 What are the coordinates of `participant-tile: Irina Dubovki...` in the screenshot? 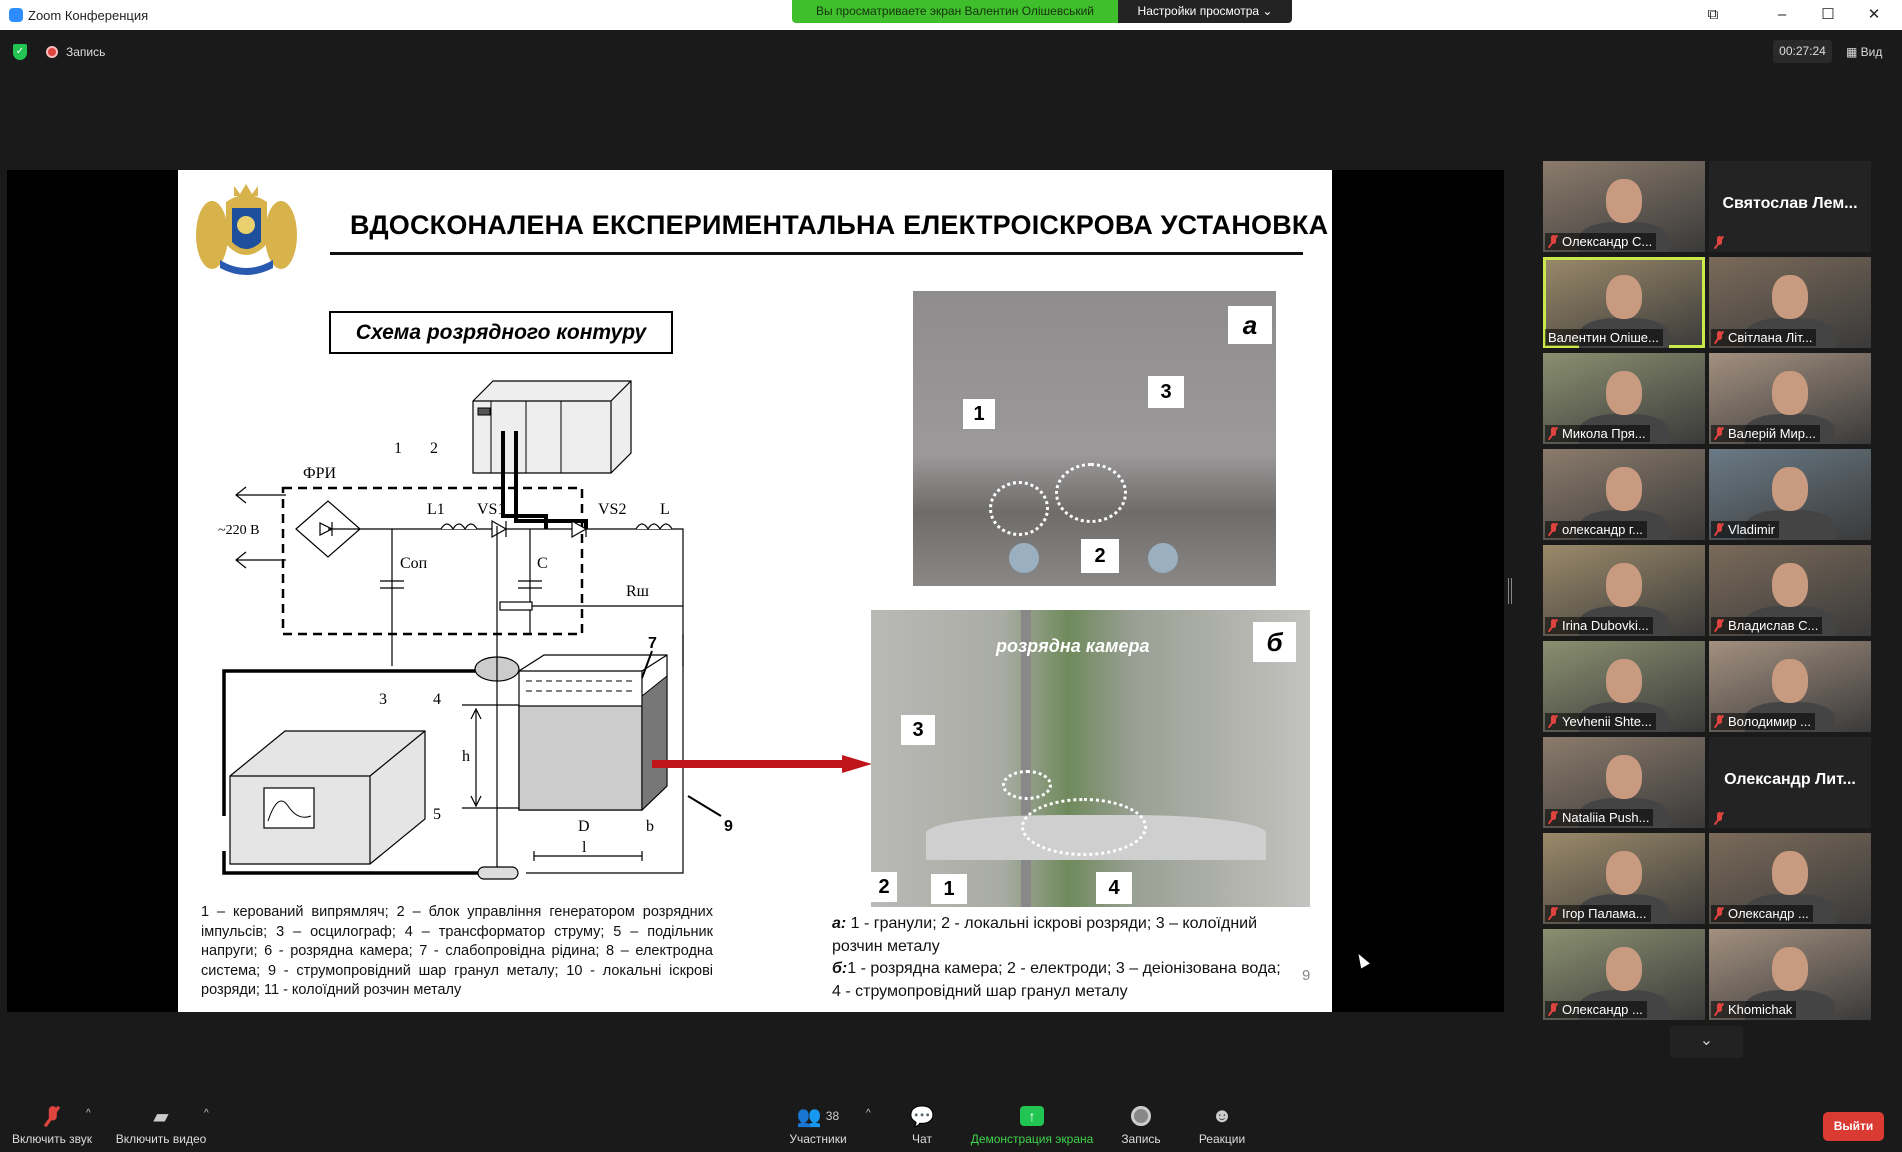 It's located at (1624, 590).